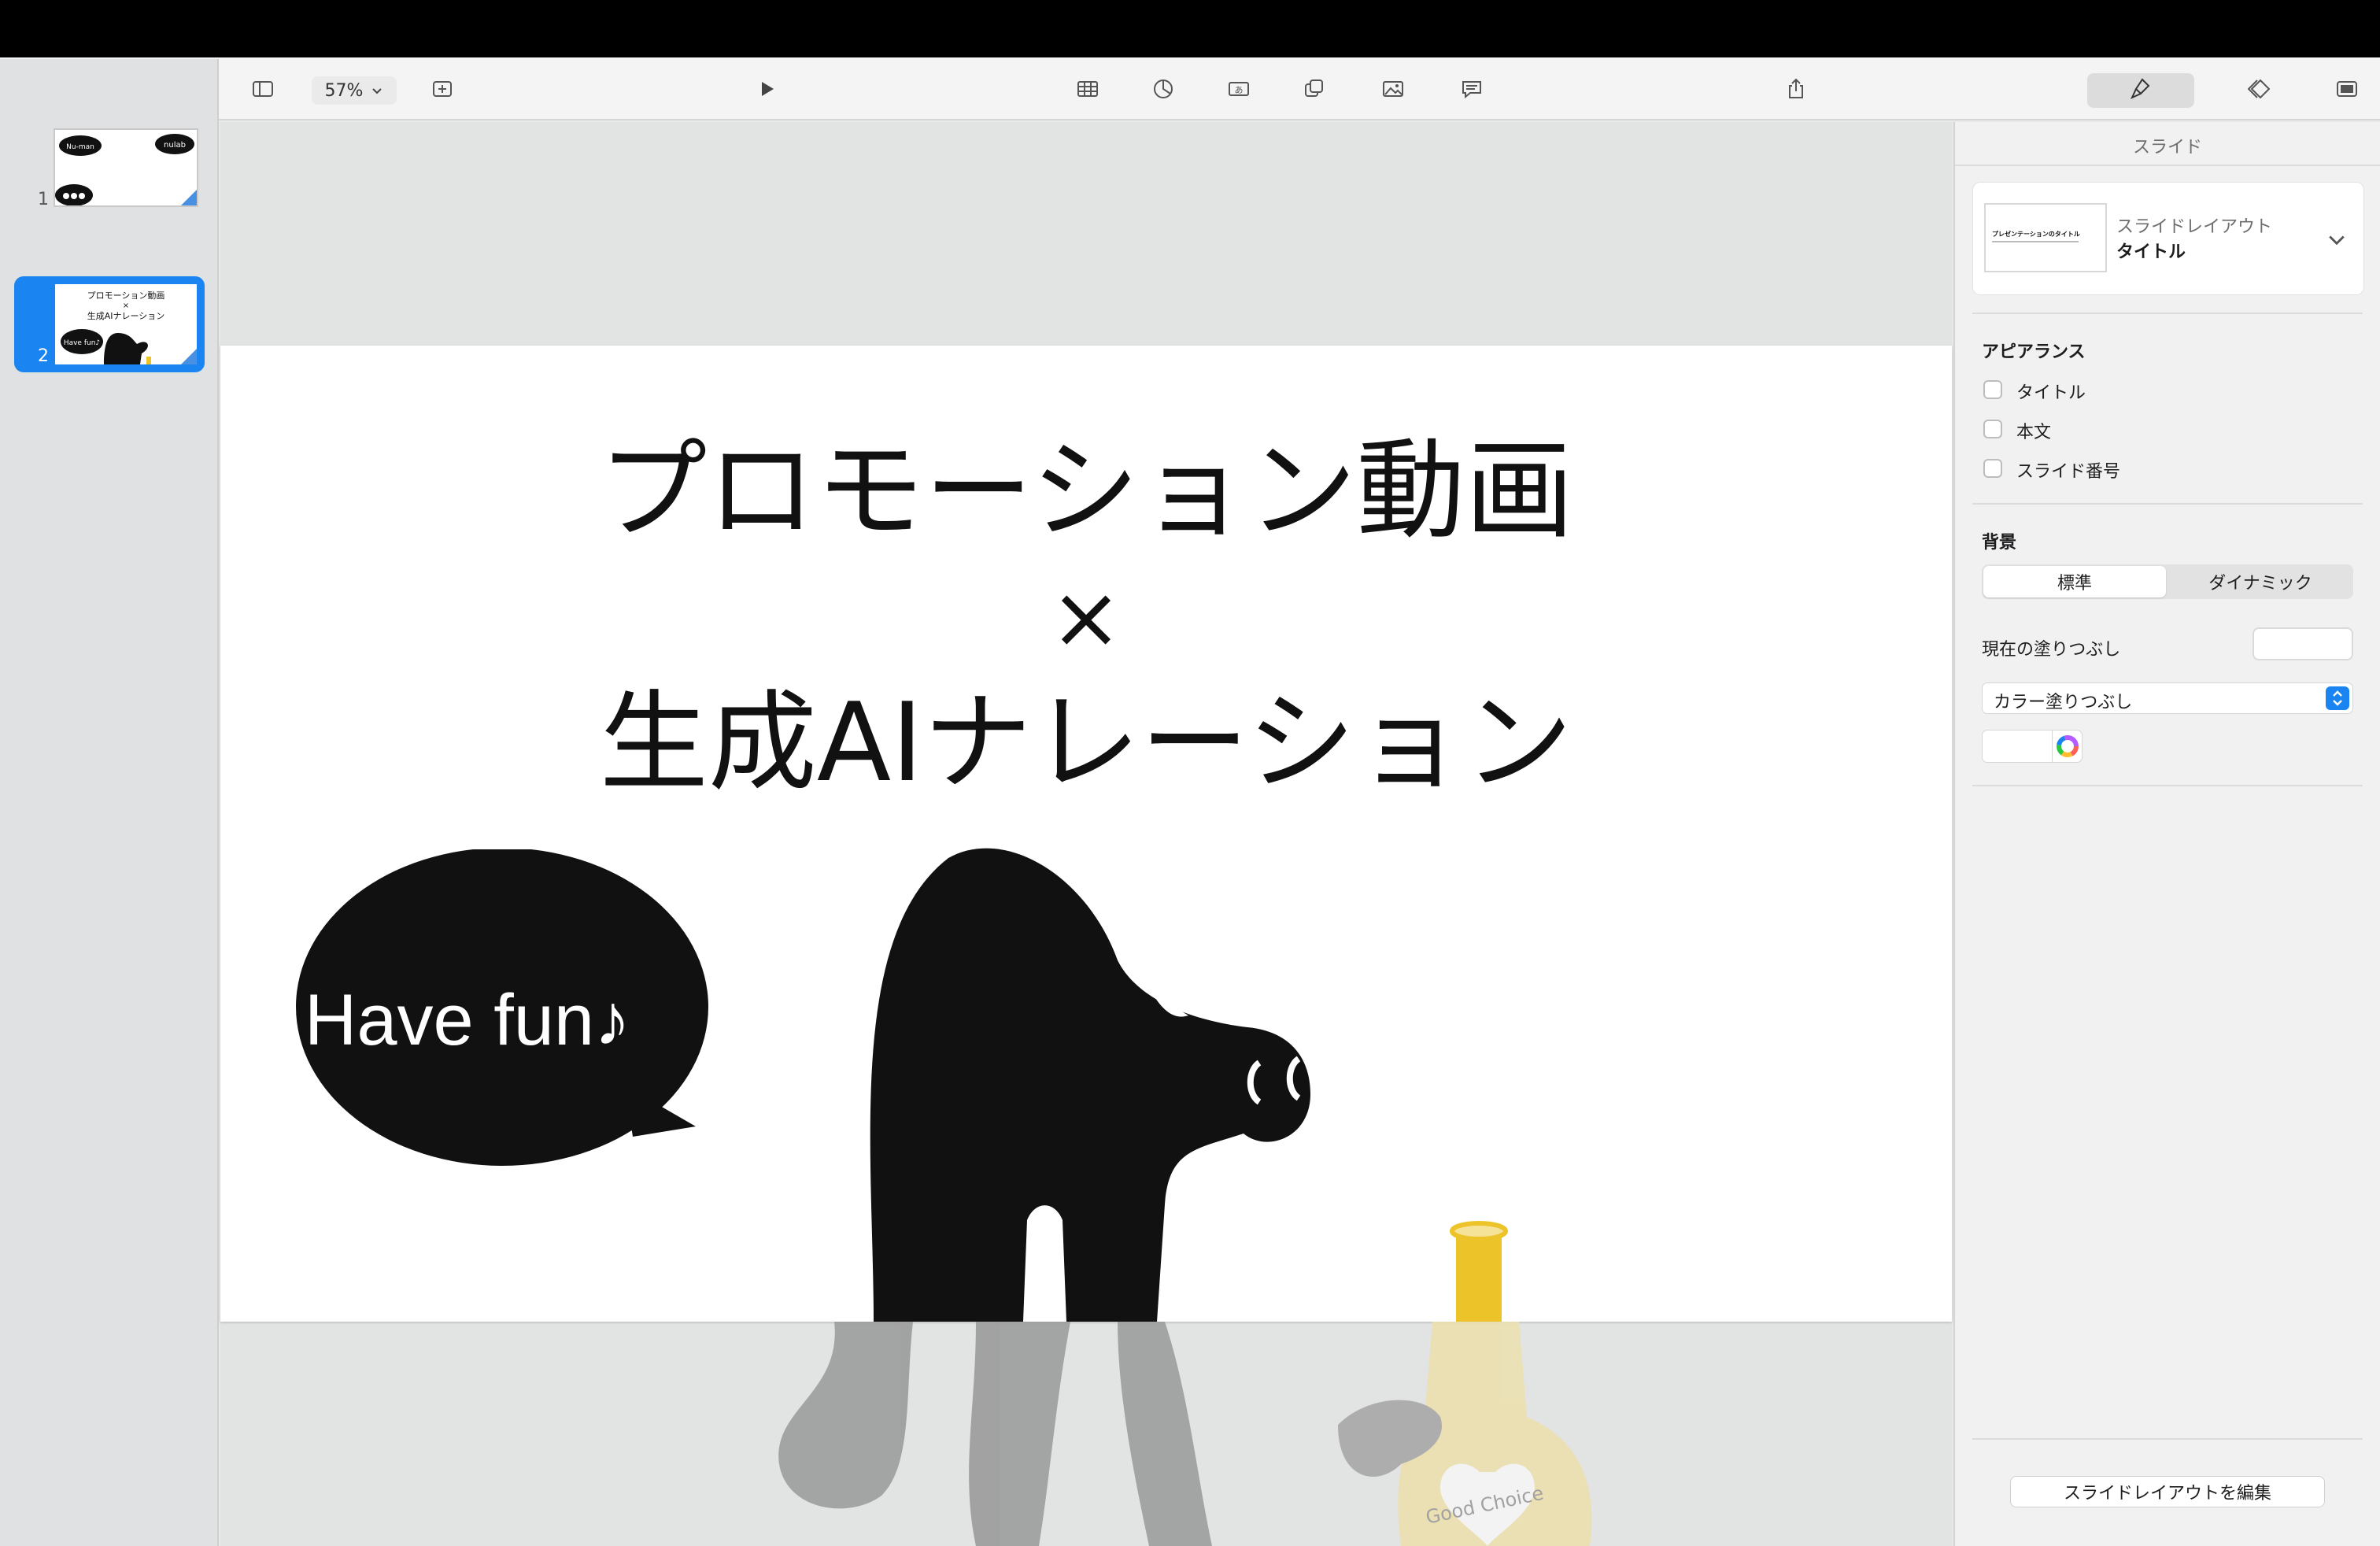 This screenshot has width=2380, height=1546. Describe the element at coordinates (766, 89) in the screenshot. I see `play-icon` at that location.